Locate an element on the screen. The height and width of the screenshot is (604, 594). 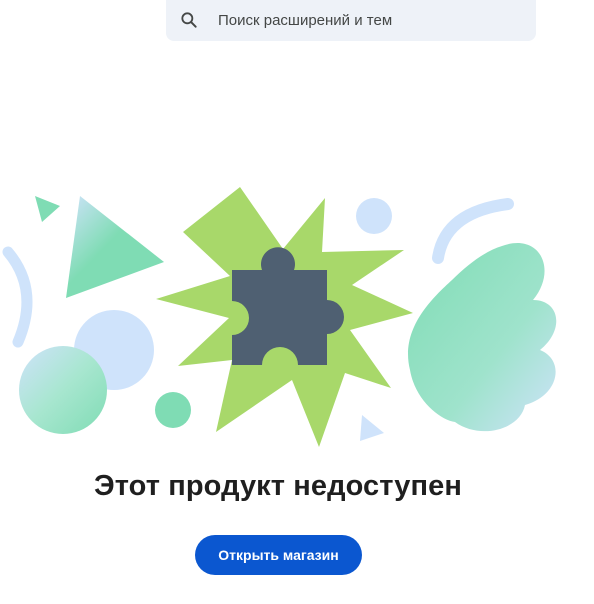
gradient-circle-shape is located at coordinates (63, 390).